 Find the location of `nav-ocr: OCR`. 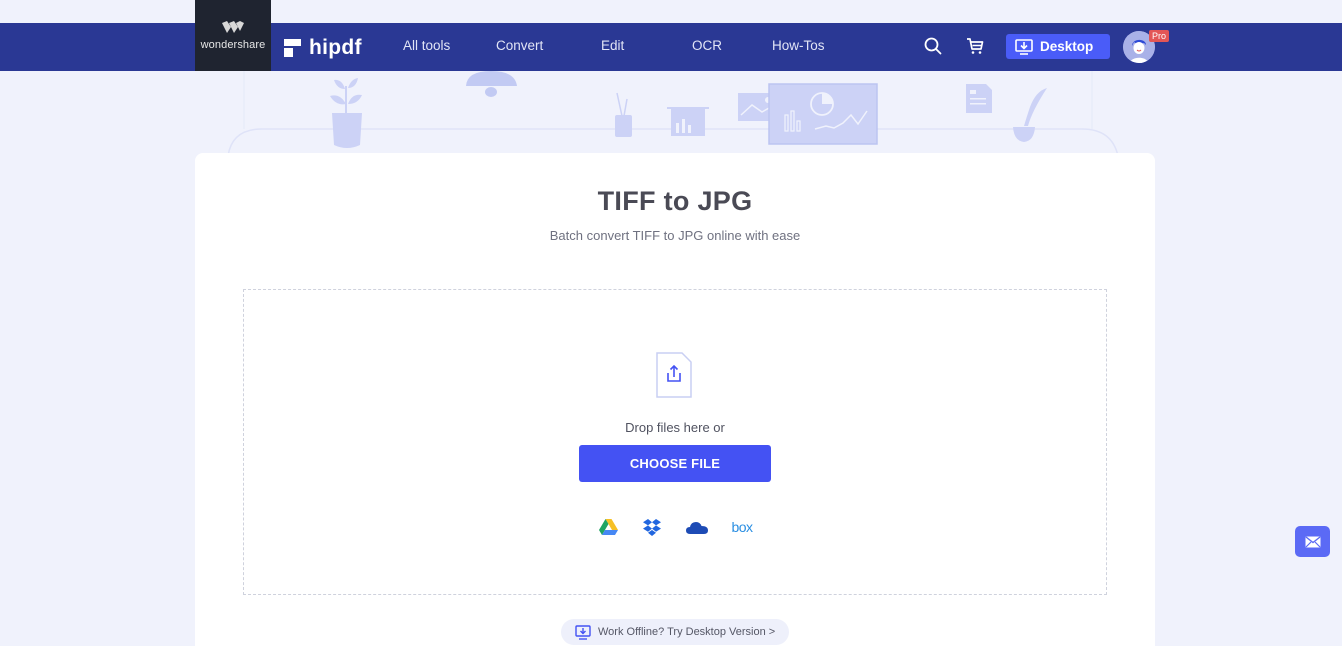

nav-ocr: OCR is located at coordinates (707, 45).